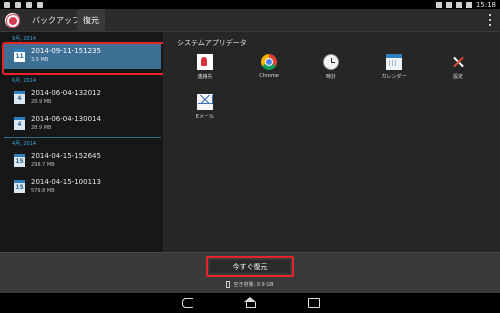 The width and height of the screenshot is (500, 313). Describe the element at coordinates (66, 119) in the screenshot. I see `backup-name: 2014-06-04-130014` at that location.